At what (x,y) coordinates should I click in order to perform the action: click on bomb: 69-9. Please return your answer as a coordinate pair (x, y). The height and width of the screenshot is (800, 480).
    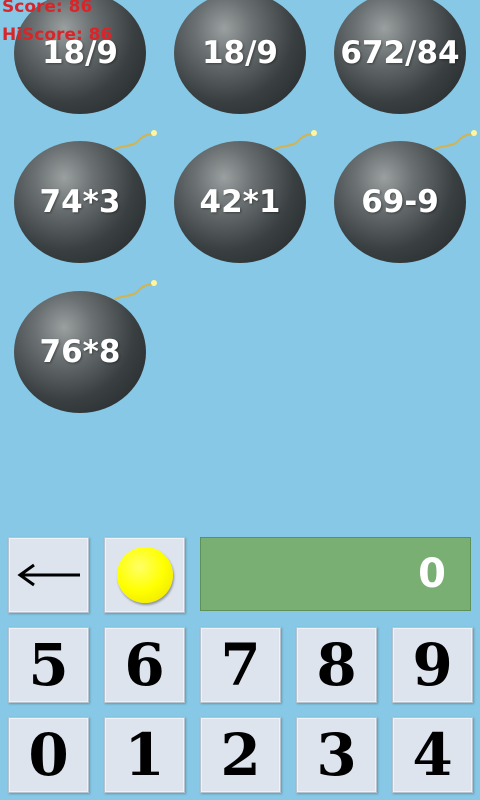
    Looking at the image, I should click on (405, 196).